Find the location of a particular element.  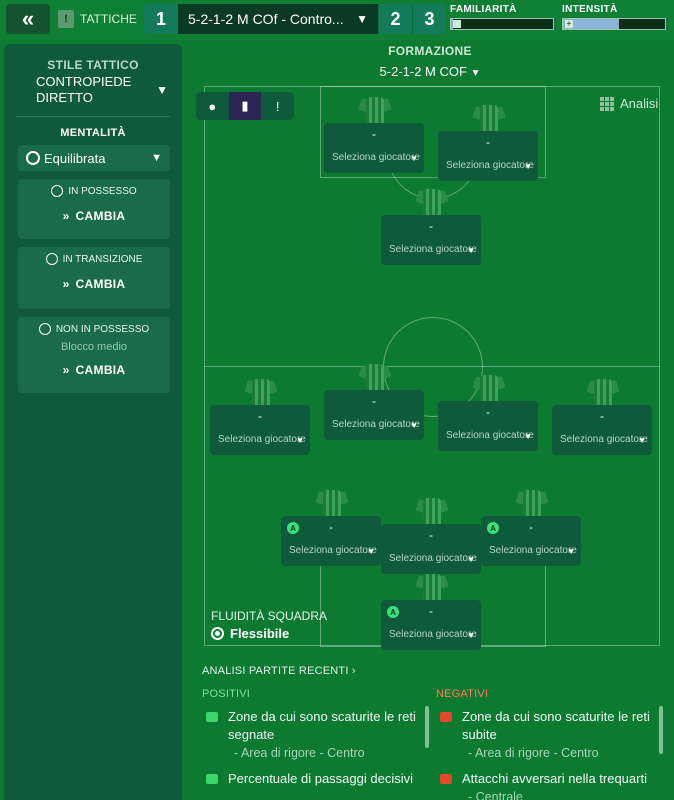

formation-title: FORMAZIONE is located at coordinates (430, 51).